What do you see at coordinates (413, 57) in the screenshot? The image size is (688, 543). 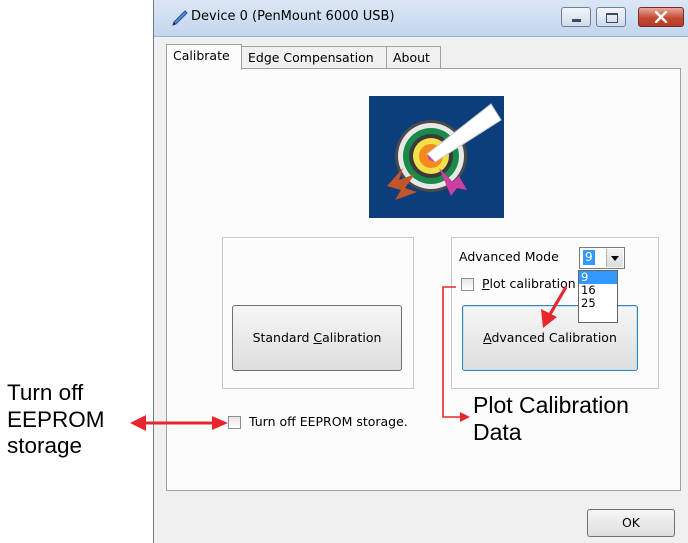 I see `tab-about: About` at bounding box center [413, 57].